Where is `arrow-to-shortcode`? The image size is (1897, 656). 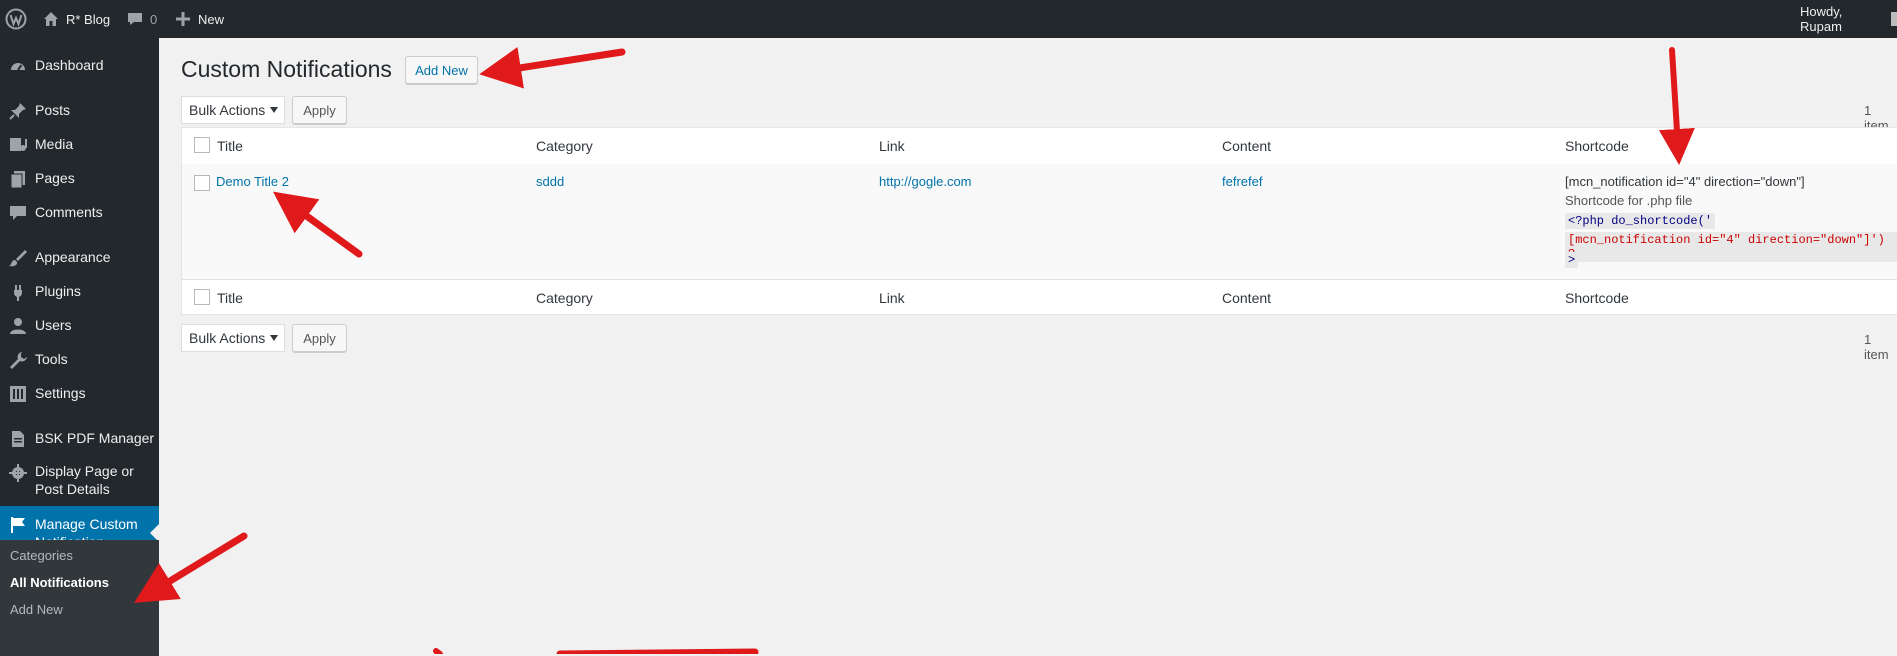
arrow-to-shortcode is located at coordinates (1676, 106).